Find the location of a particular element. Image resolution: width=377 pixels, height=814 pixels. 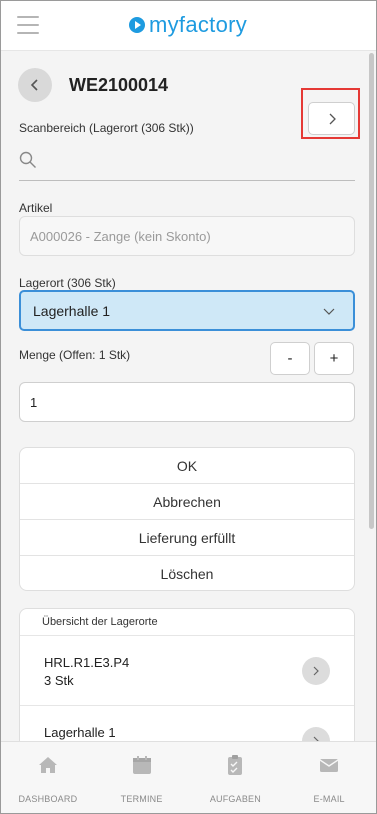

cancel-button: Abbrechen is located at coordinates (187, 502).